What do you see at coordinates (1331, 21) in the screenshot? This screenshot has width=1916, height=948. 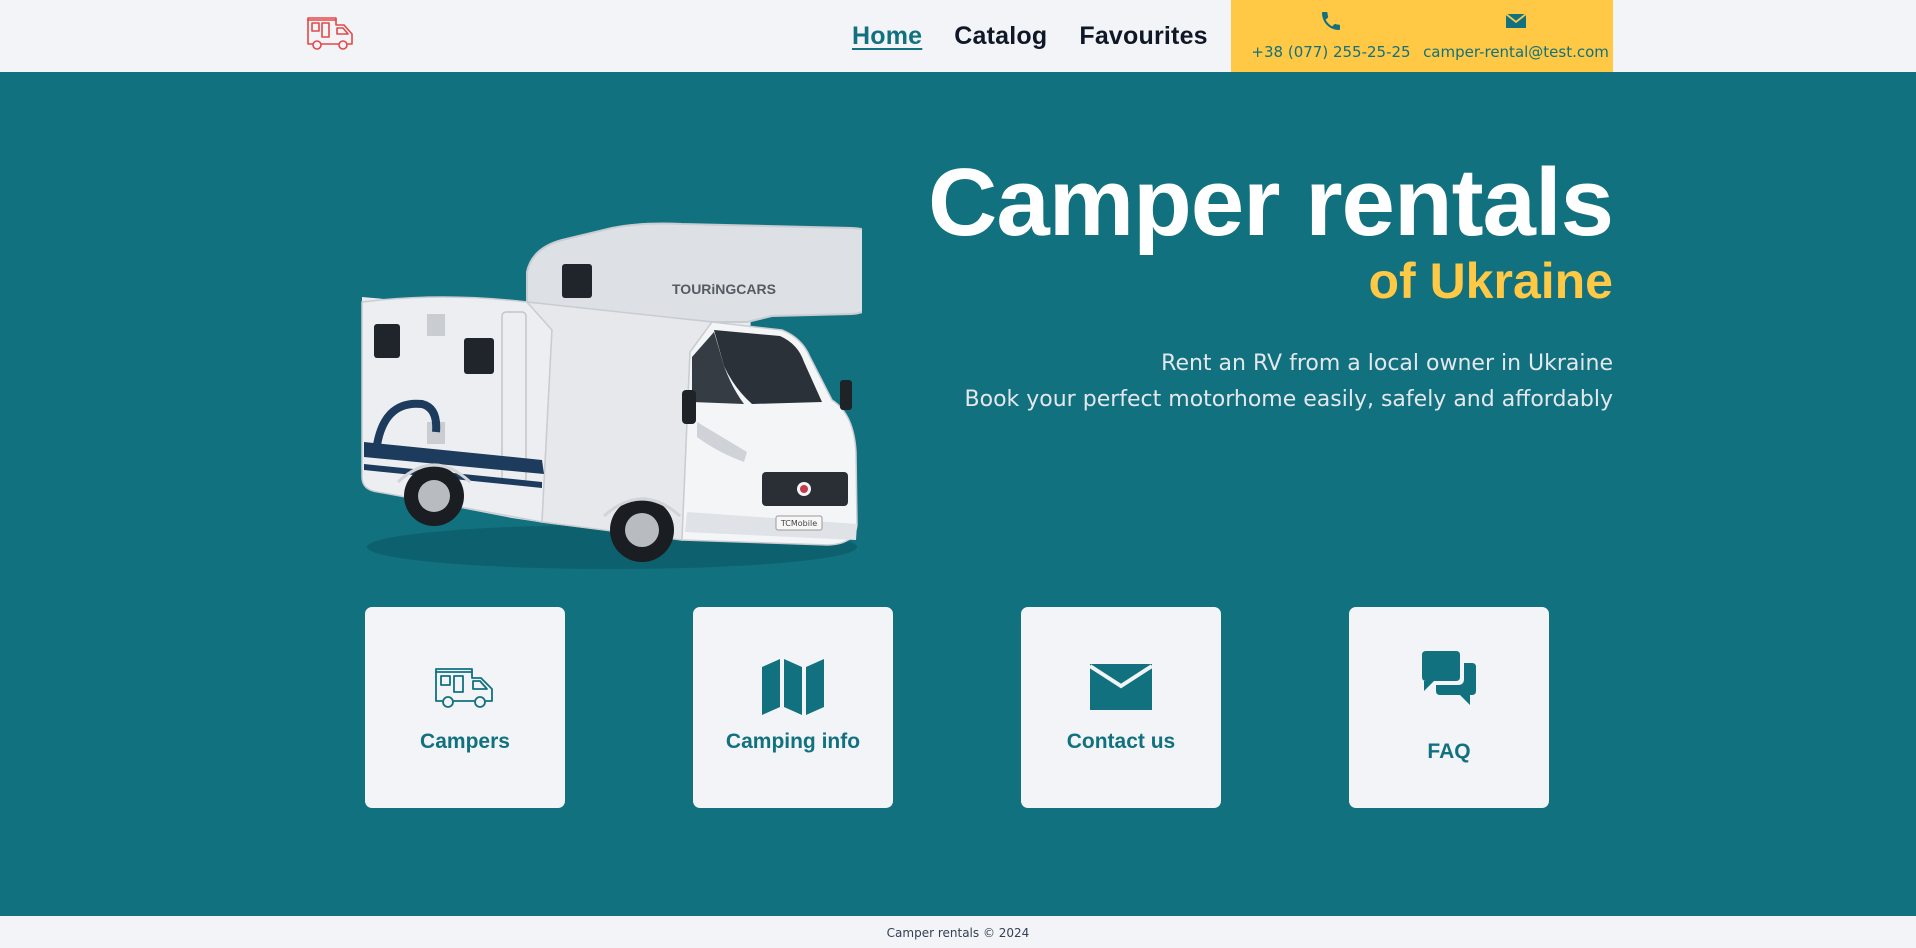 I see `phone-icon` at bounding box center [1331, 21].